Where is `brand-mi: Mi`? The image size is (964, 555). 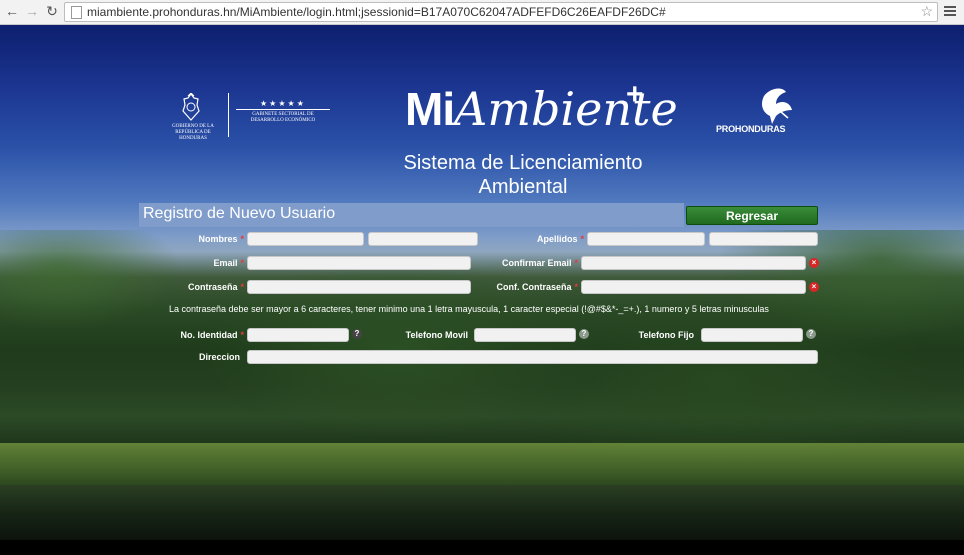 brand-mi: Mi is located at coordinates (430, 109).